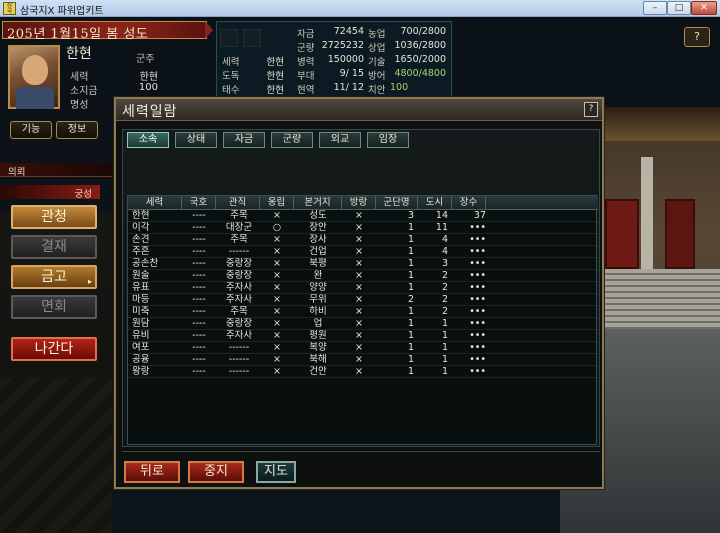 This screenshot has height=533, width=720. Describe the element at coordinates (591, 109) in the screenshot. I see `dialog-help-button: ?` at that location.